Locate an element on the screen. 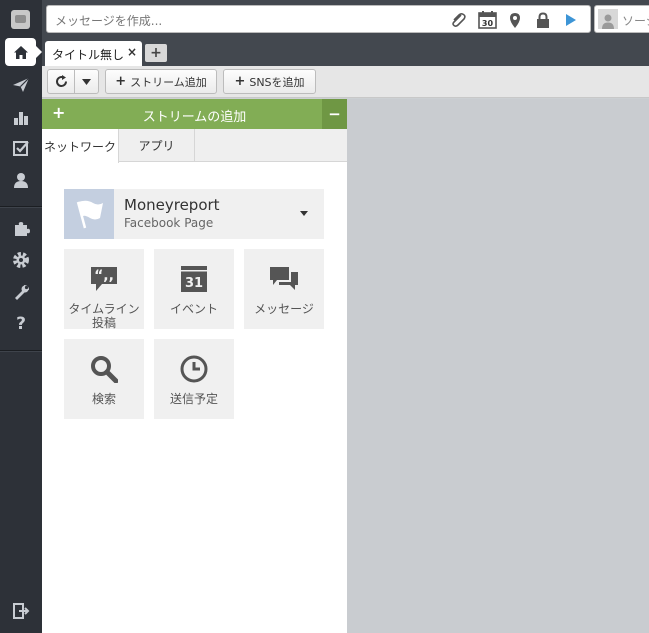 The height and width of the screenshot is (633, 649). stream-tile-events: 31 イベント is located at coordinates (194, 289).